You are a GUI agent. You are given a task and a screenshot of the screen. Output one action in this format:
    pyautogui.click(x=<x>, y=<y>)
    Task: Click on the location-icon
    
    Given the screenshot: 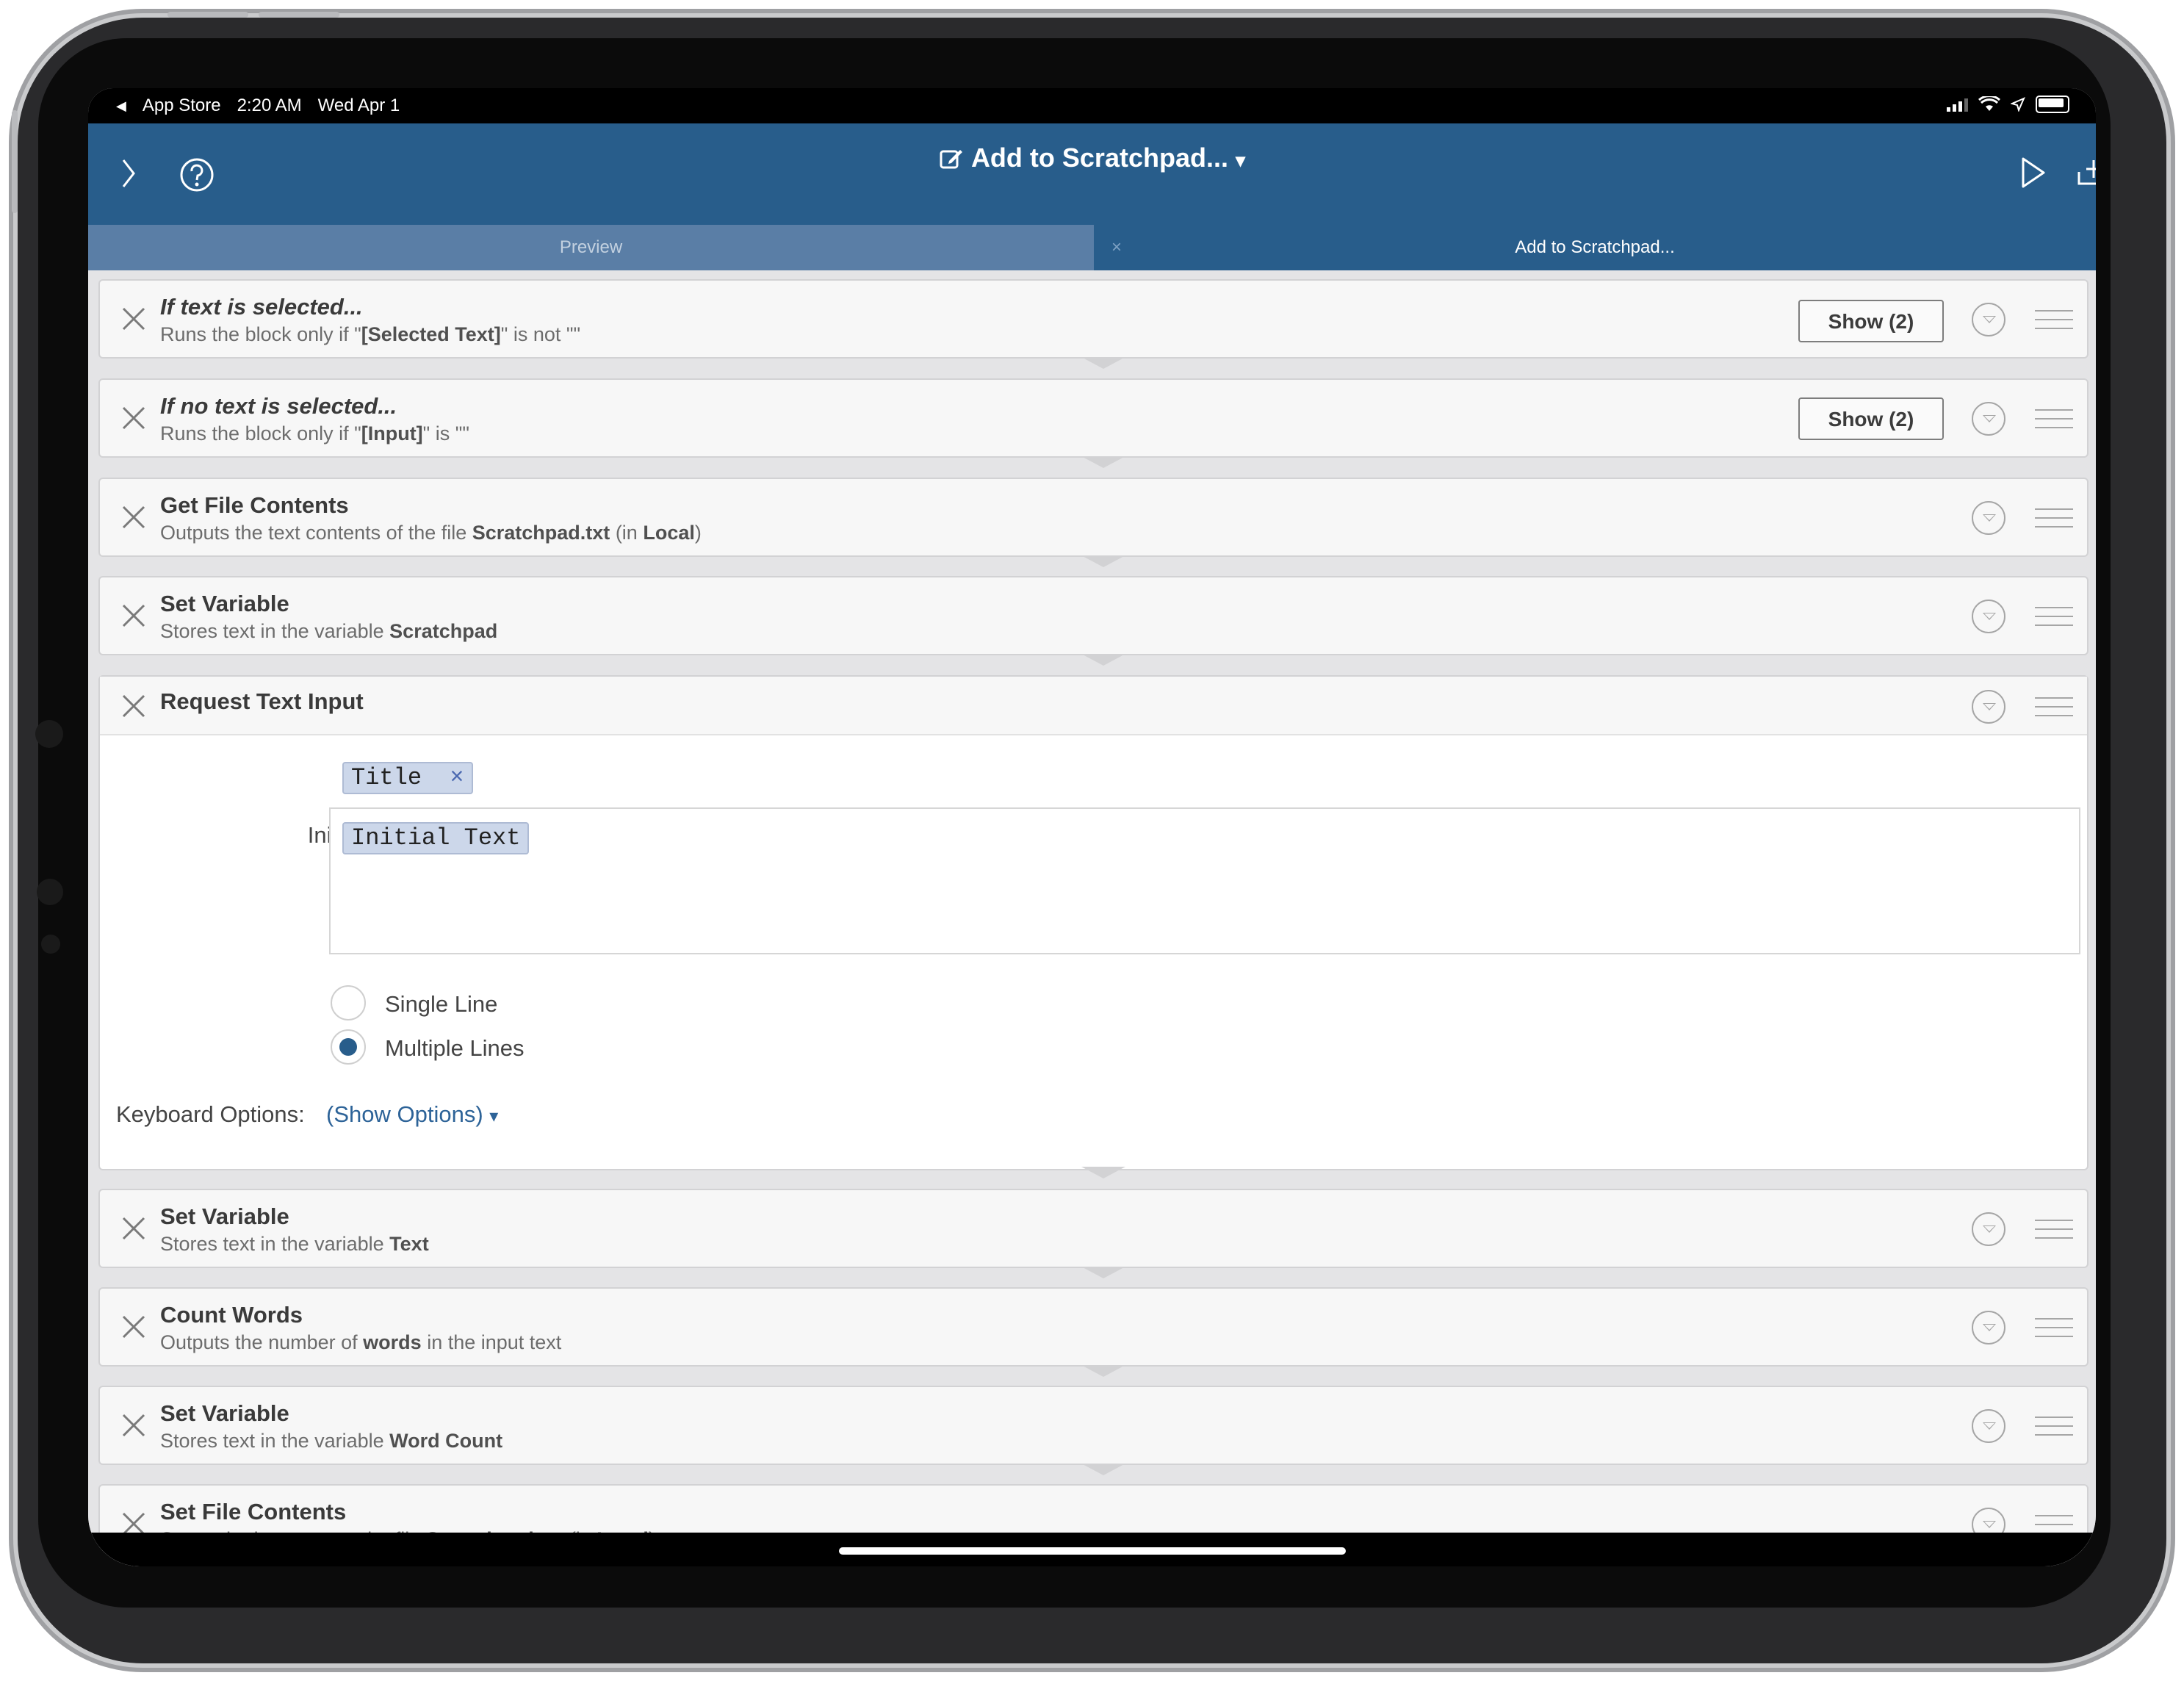 What is the action you would take?
    pyautogui.click(x=2018, y=104)
    